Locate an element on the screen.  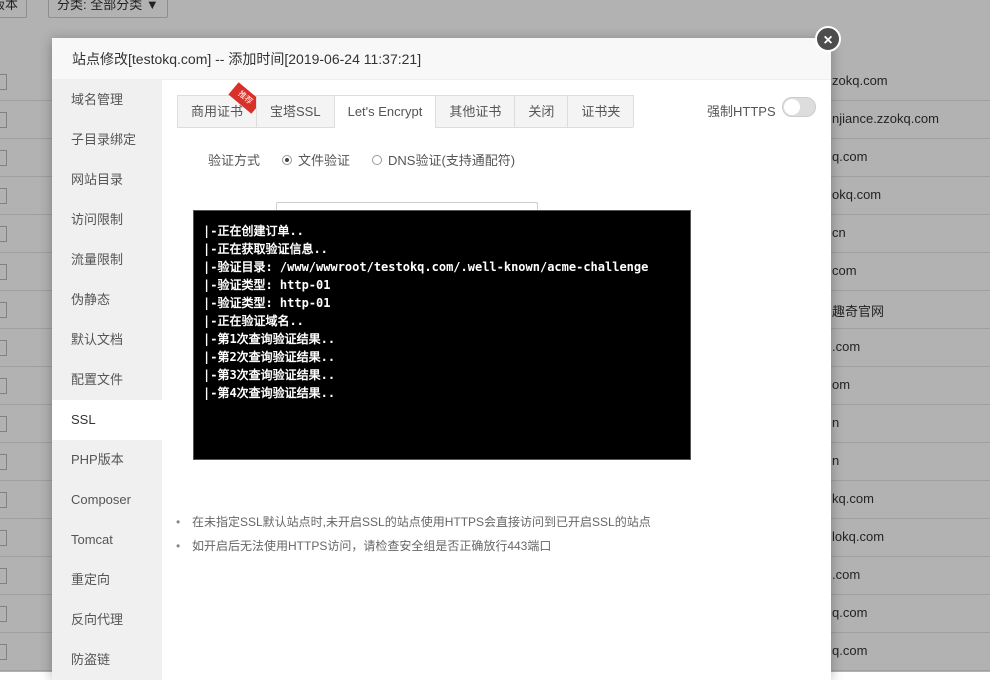
tab-label: 商用证书 is located at coordinates (217, 111).